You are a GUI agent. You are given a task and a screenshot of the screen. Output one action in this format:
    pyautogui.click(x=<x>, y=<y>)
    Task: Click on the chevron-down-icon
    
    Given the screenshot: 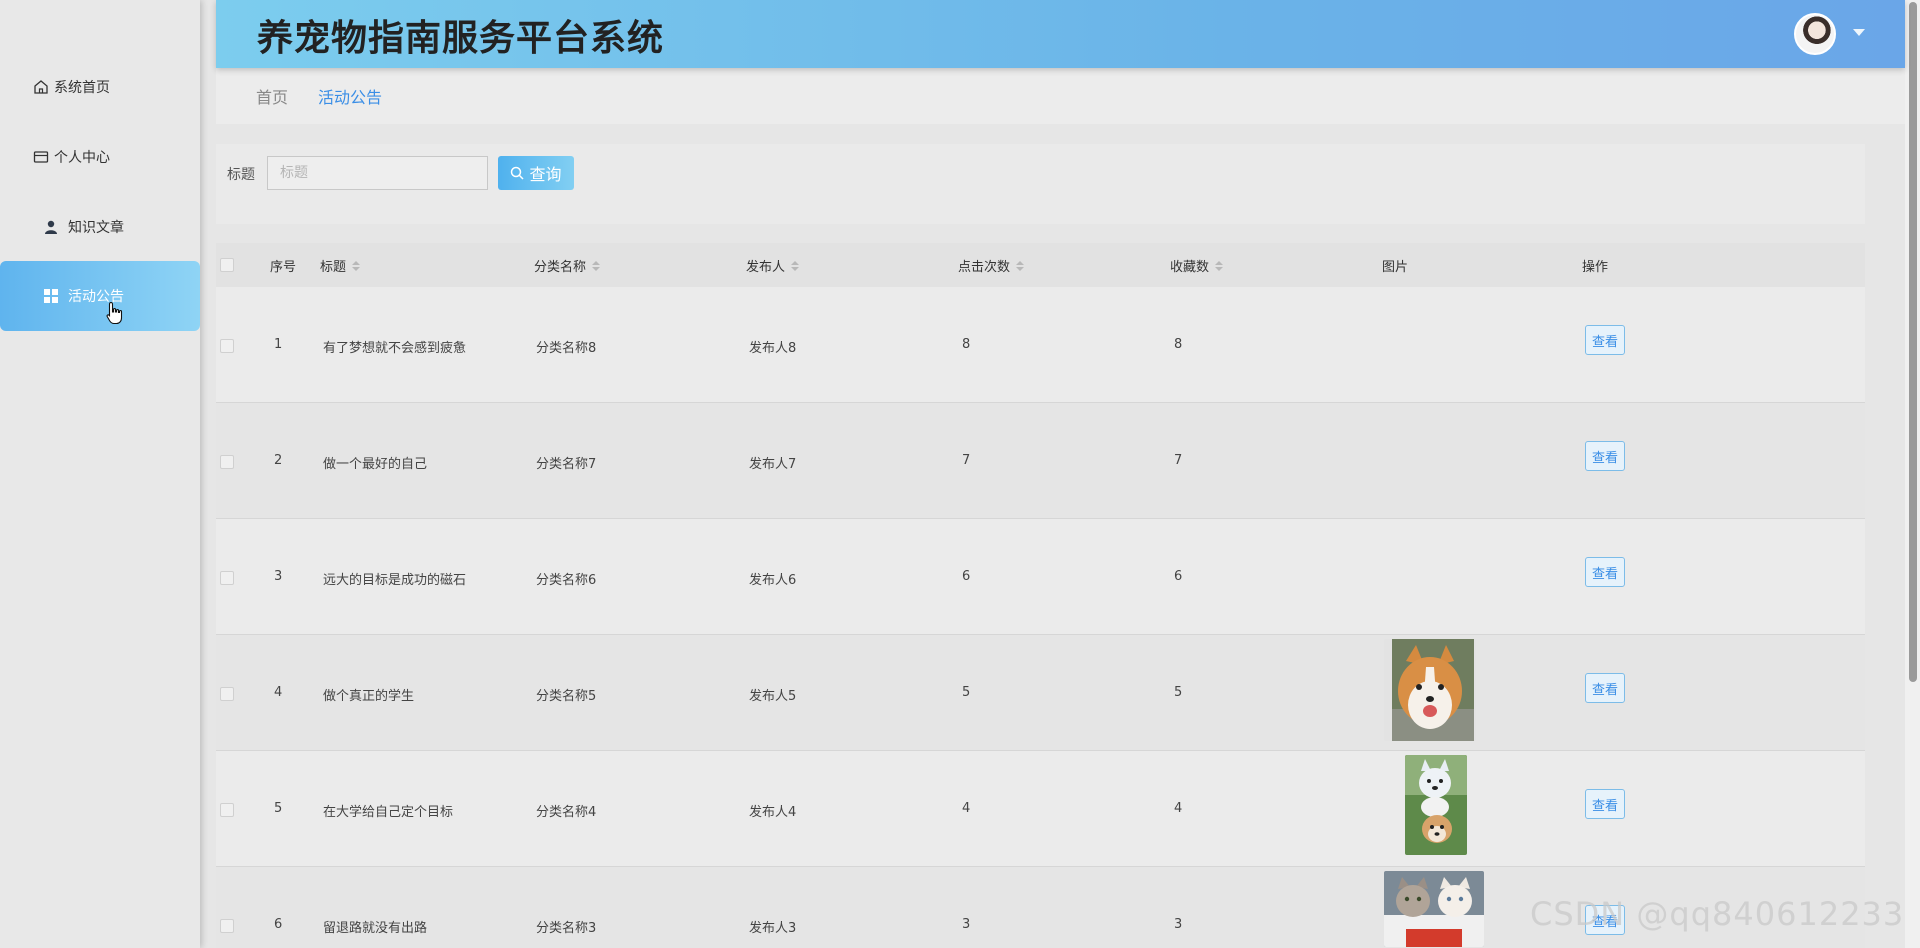 What is the action you would take?
    pyautogui.click(x=1859, y=32)
    